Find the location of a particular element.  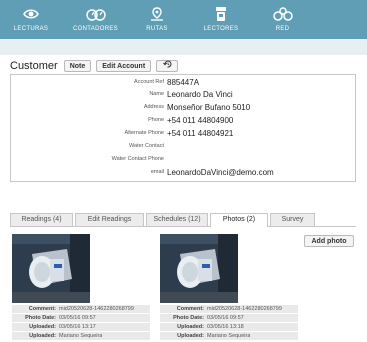

info-value: 885447A is located at coordinates (183, 82).